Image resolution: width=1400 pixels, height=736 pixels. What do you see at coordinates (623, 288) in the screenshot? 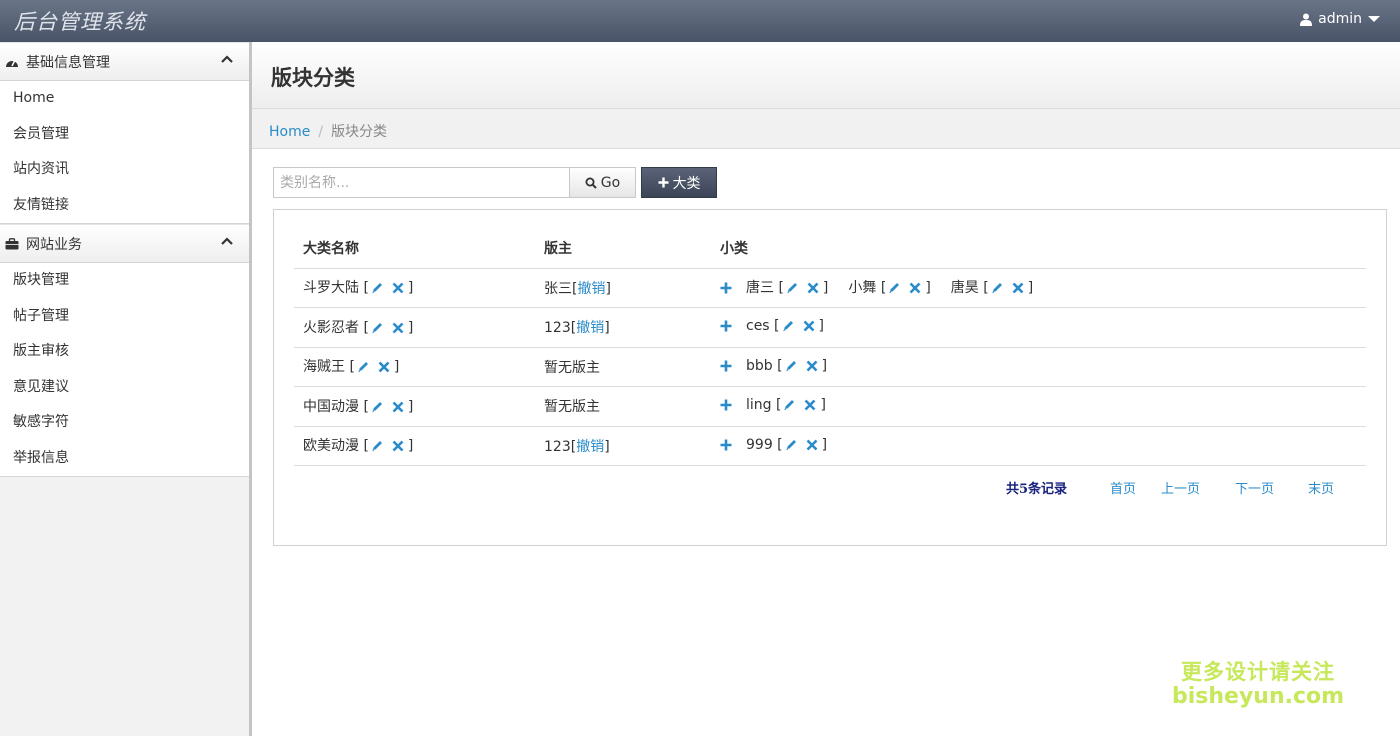
I see `moderator-cell: 张三[撤销]` at bounding box center [623, 288].